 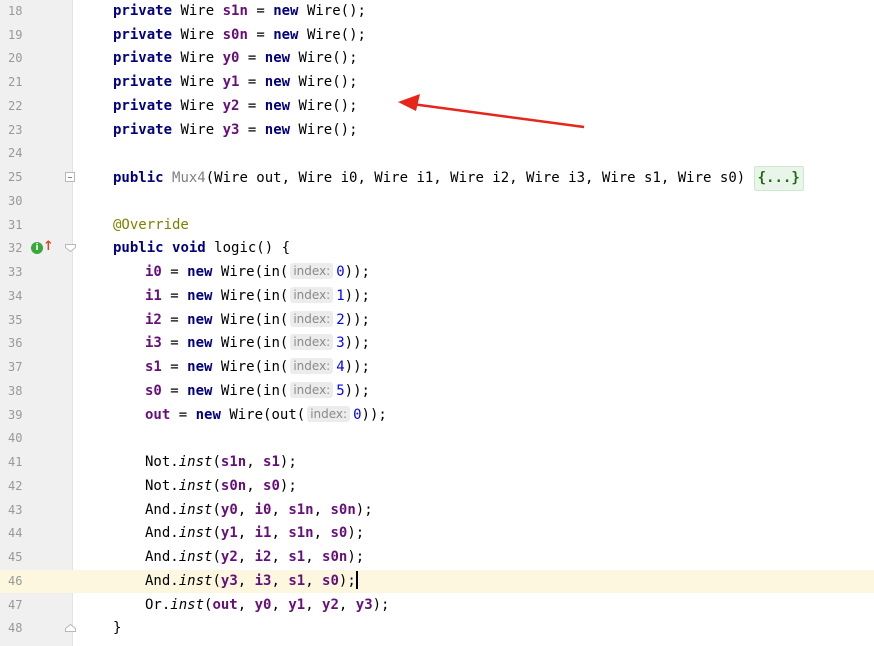 I want to click on argument: y0, so click(x=263, y=605).